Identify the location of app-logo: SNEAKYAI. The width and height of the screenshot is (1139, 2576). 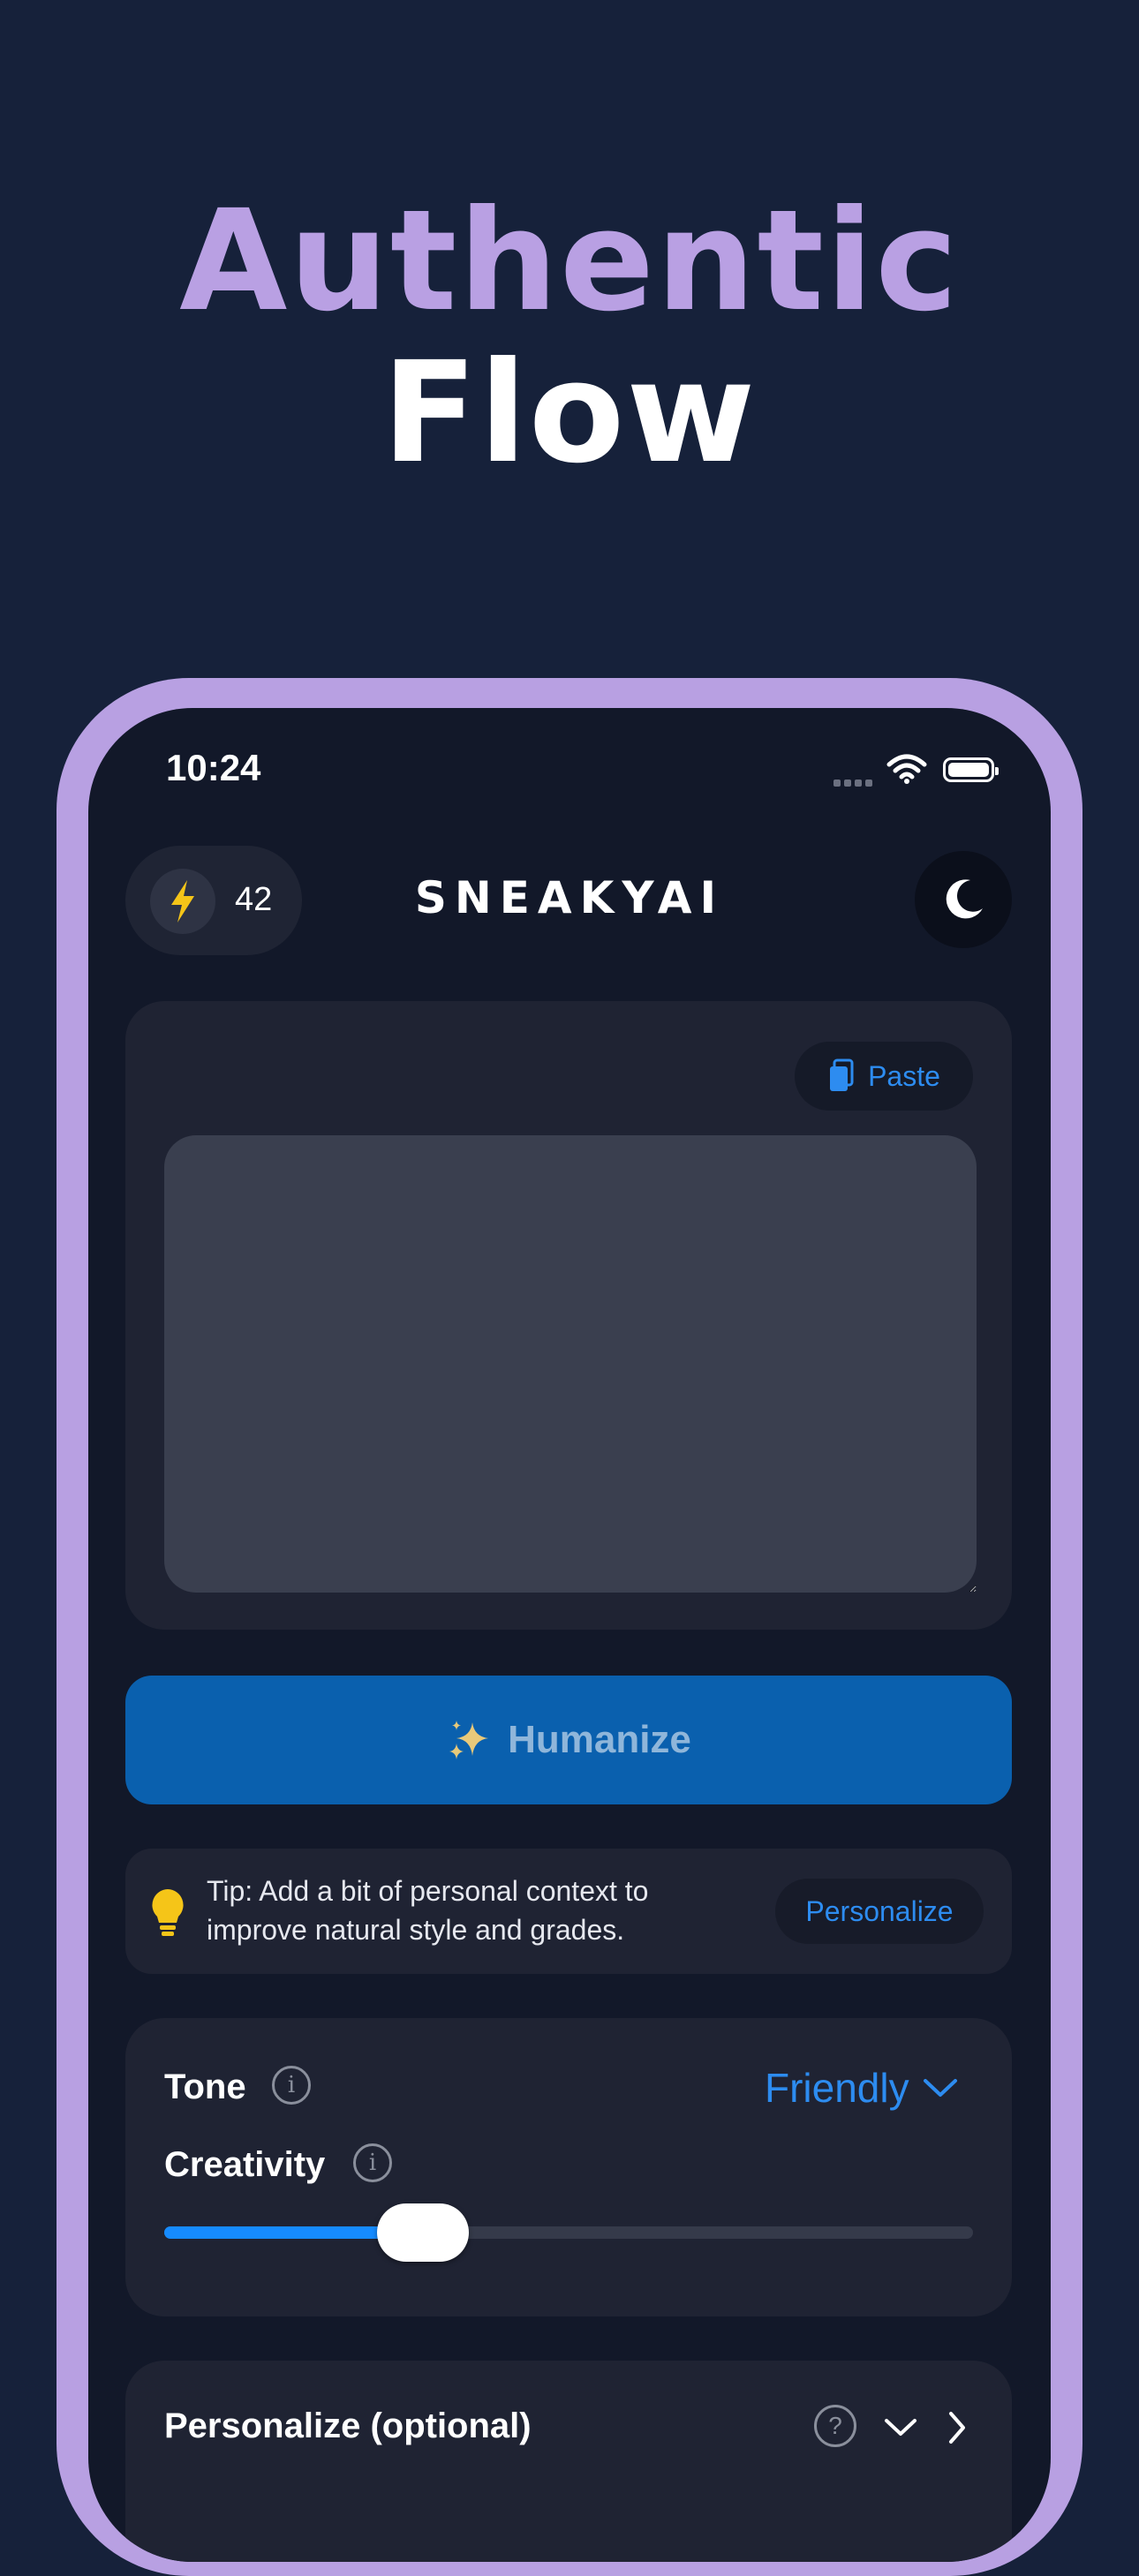
(569, 898).